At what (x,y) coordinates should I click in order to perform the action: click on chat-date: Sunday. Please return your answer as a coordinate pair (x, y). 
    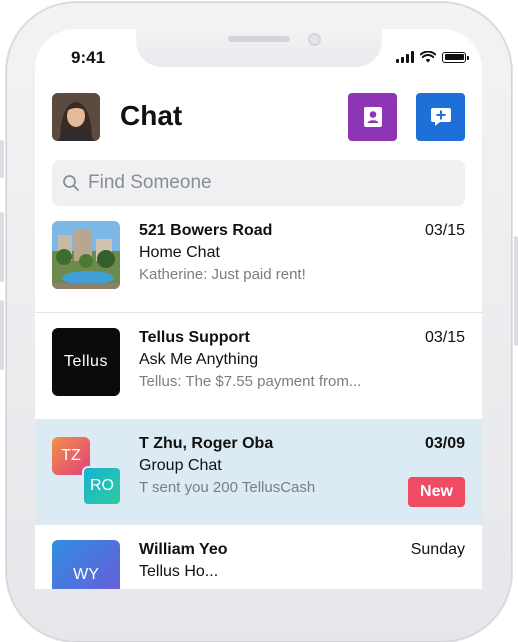
    Looking at the image, I should click on (437, 549).